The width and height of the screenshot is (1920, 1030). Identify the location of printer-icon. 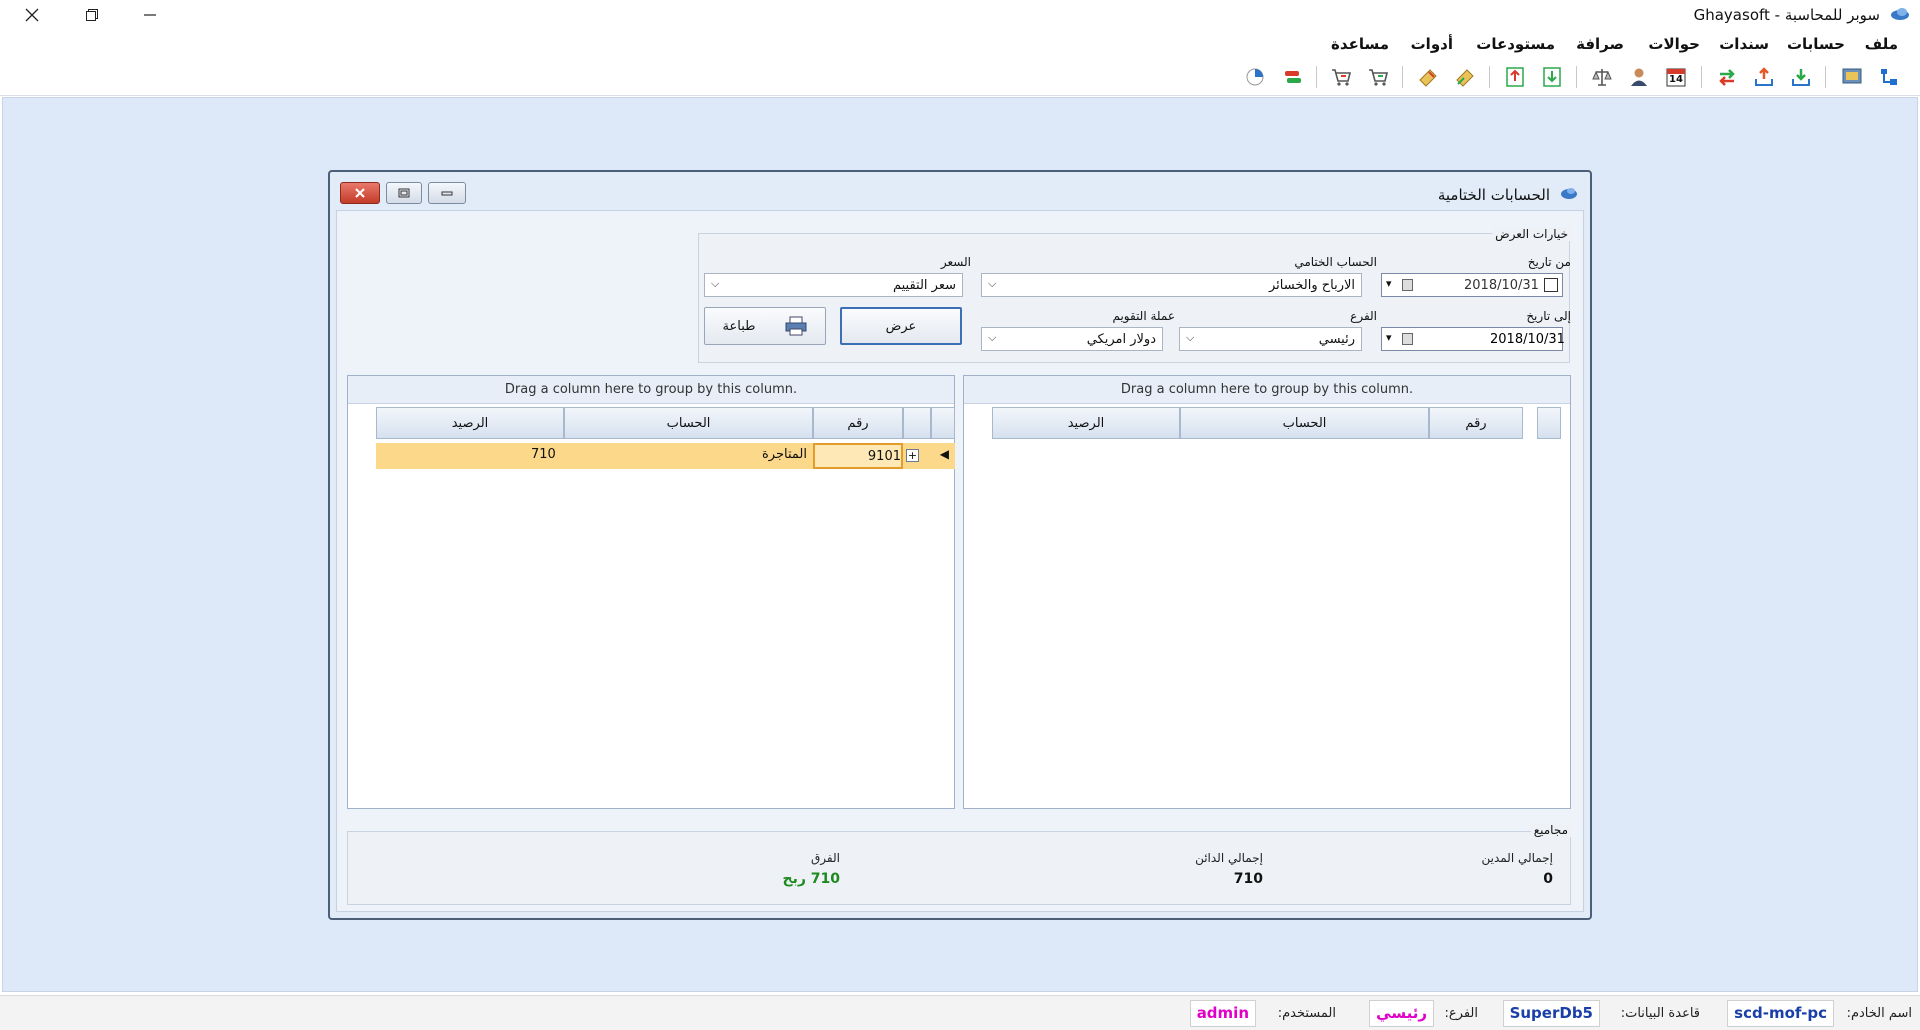
(796, 326).